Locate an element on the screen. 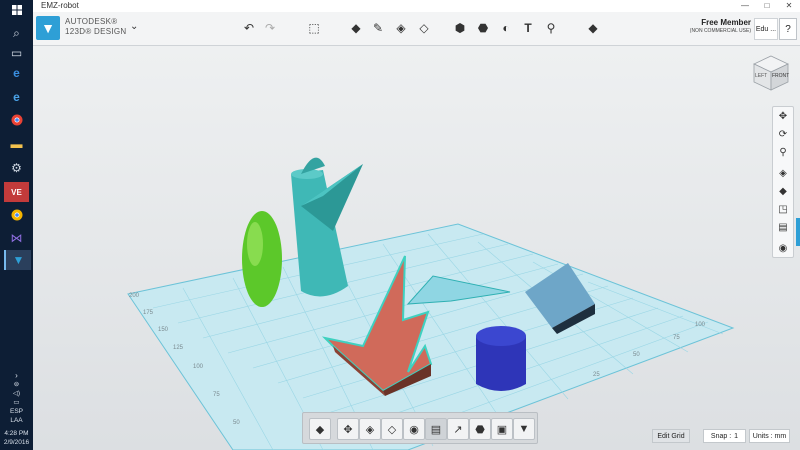  search-icon: ⌕ is located at coordinates (16, 33).